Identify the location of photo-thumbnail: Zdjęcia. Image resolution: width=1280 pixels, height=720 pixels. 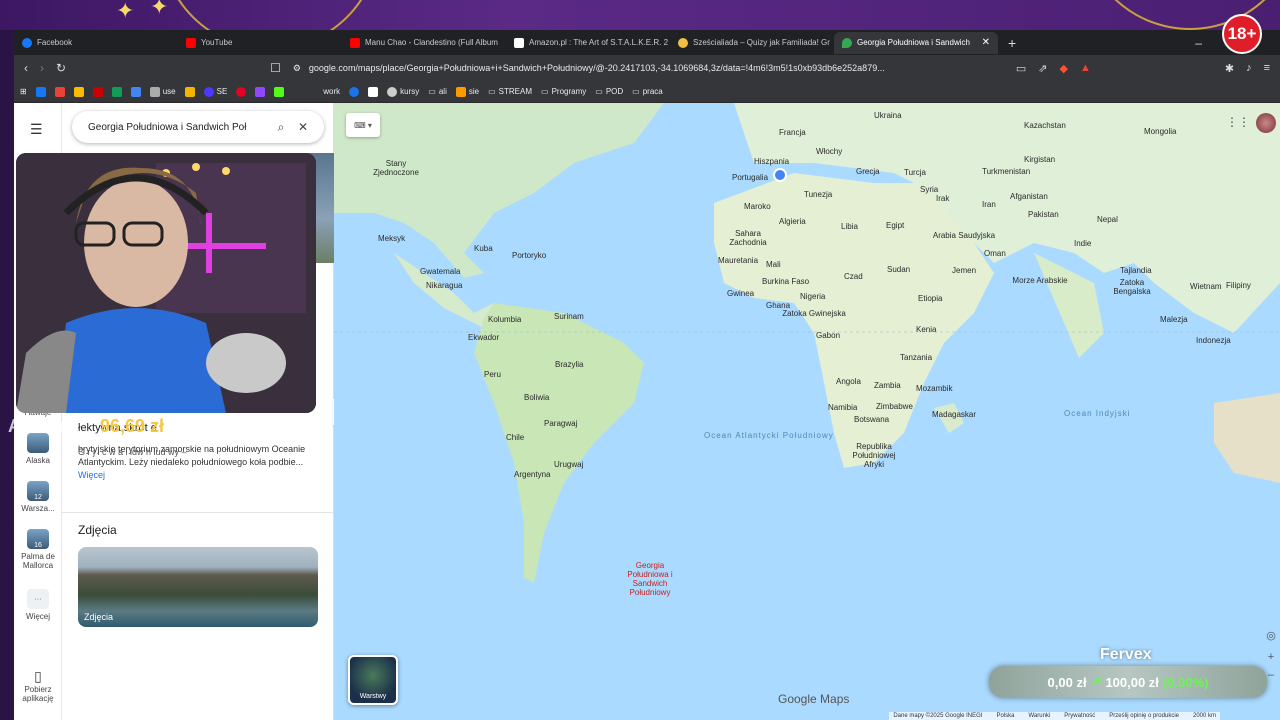
(198, 587).